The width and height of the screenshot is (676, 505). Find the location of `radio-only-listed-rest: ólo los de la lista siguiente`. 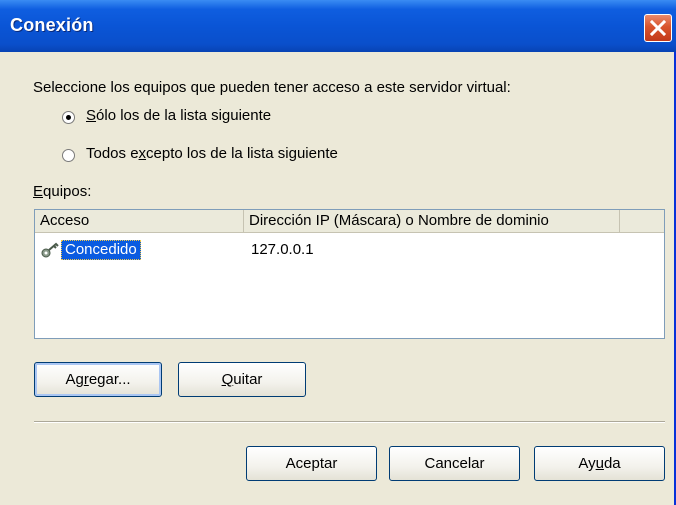

radio-only-listed-rest: ólo los de la lista siguiente is located at coordinates (184, 115).